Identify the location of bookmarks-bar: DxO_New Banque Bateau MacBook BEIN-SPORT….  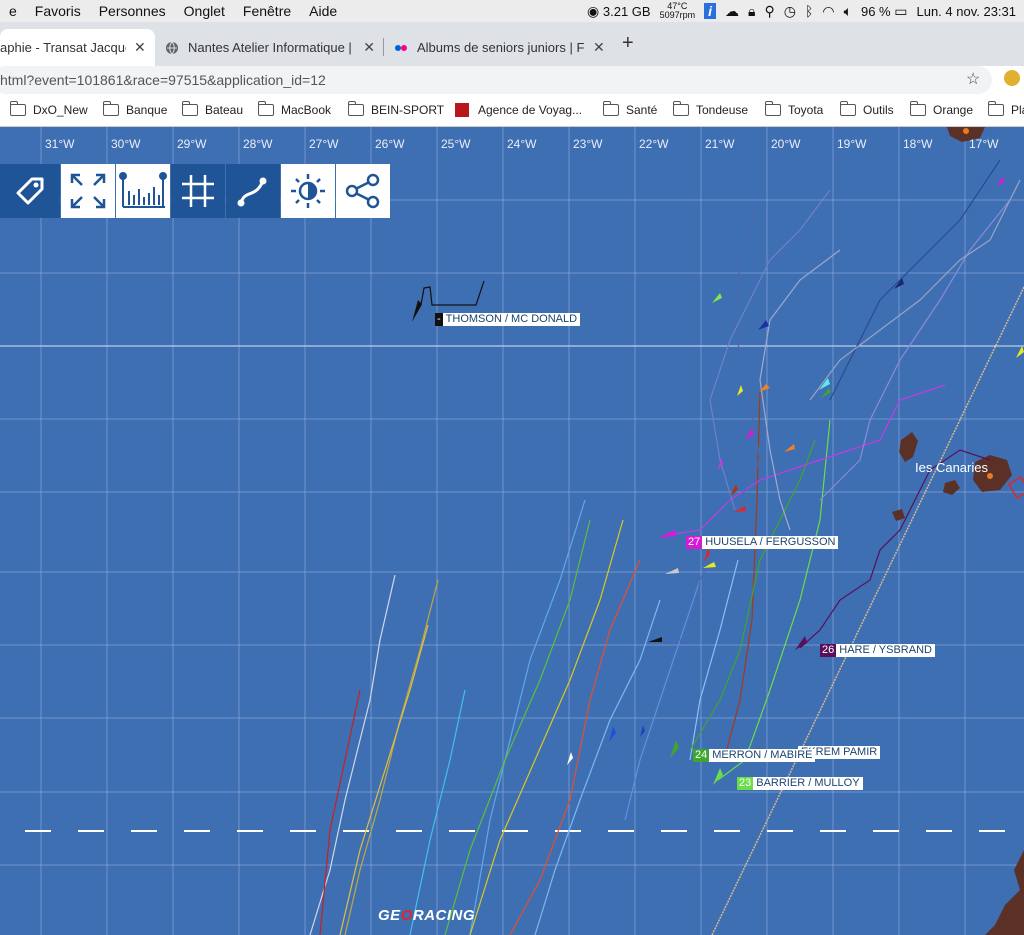
(512, 110).